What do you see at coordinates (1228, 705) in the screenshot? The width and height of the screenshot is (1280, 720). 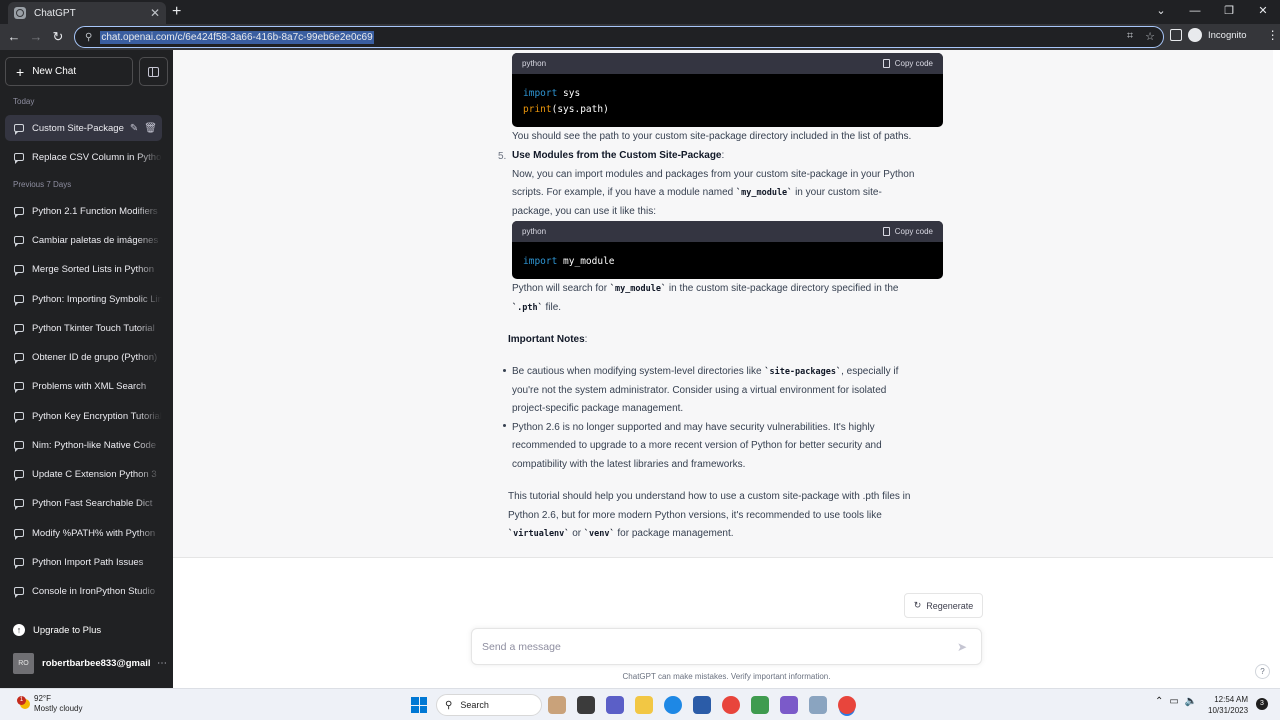 I see `clock: 12:54 AM 10/31/2023` at bounding box center [1228, 705].